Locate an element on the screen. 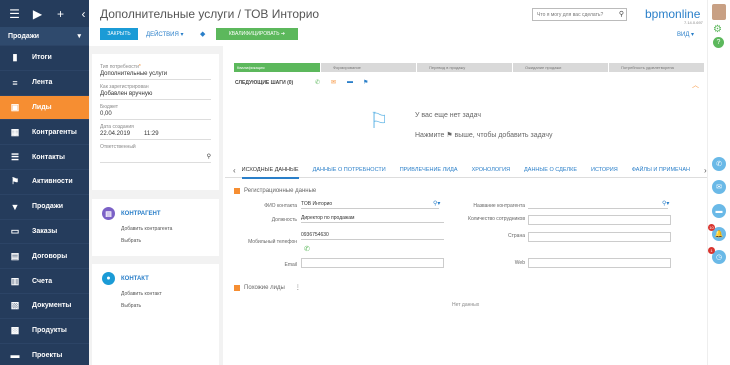 This screenshot has height=365, width=730. avatar is located at coordinates (719, 12).